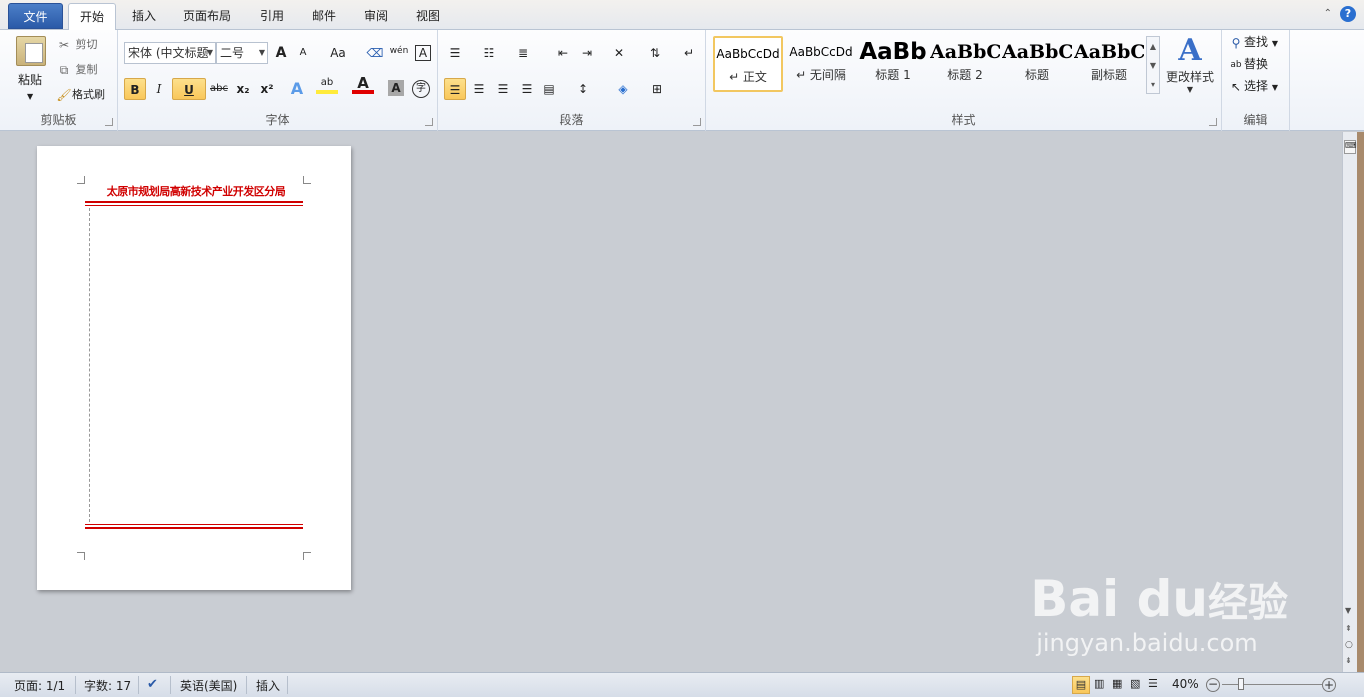 This screenshot has width=1364, height=697. What do you see at coordinates (81, 556) in the screenshot?
I see `crop-mark` at bounding box center [81, 556].